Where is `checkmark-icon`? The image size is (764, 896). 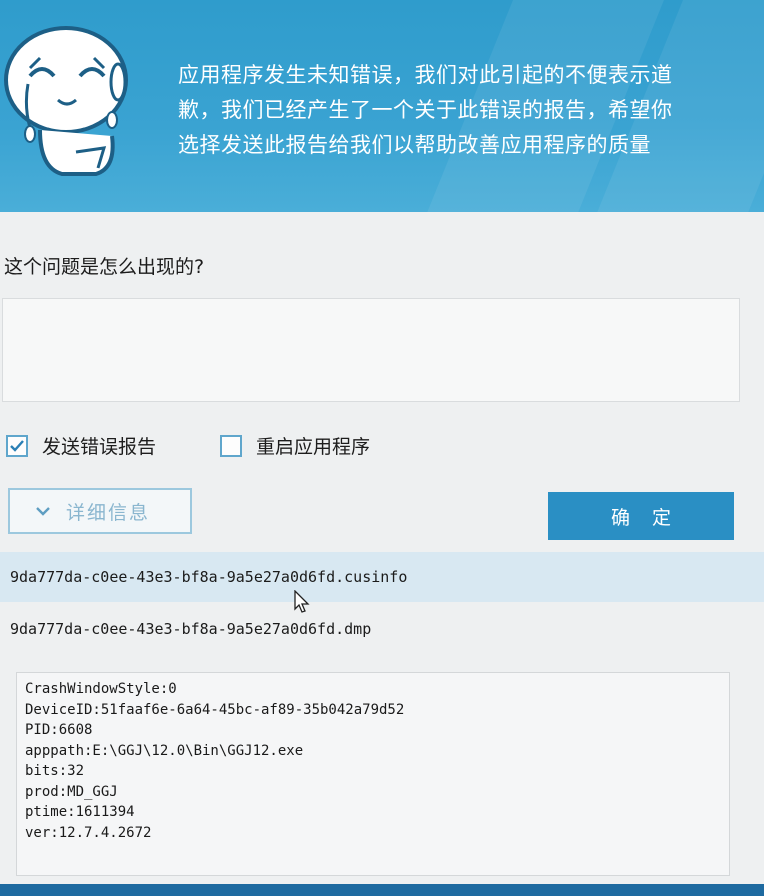
checkmark-icon is located at coordinates (17, 445).